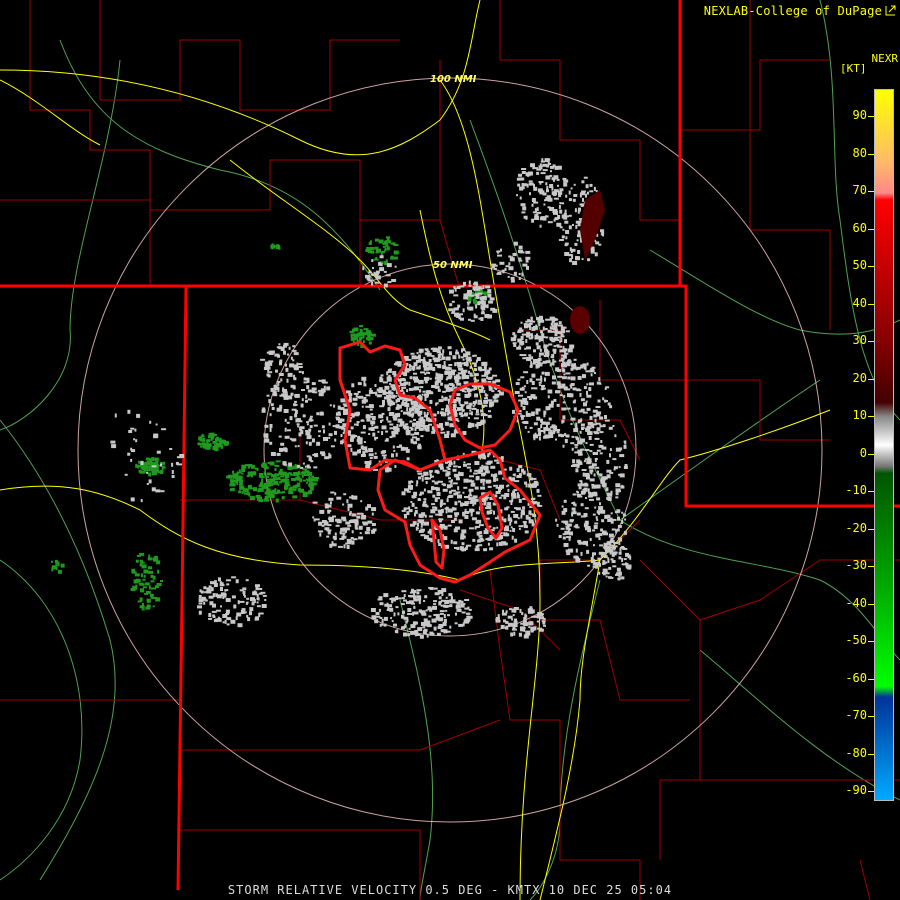 The image size is (900, 900). What do you see at coordinates (890, 10) in the screenshot?
I see `external-link-icon` at bounding box center [890, 10].